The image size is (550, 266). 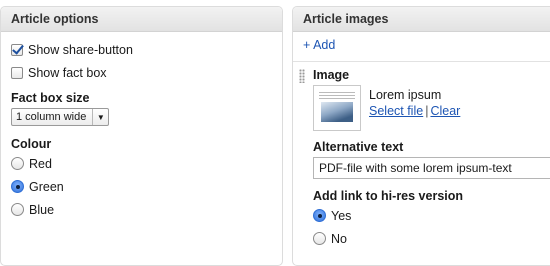 I want to click on colour-label: Colour, so click(x=31, y=144).